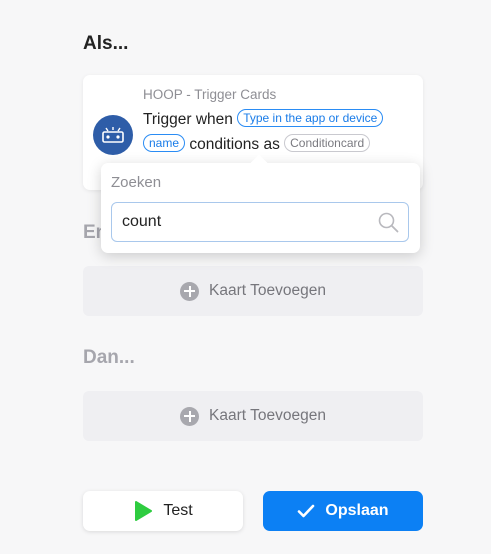 This screenshot has height=554, width=491. I want to click on device-token: Type in the app or device, so click(310, 118).